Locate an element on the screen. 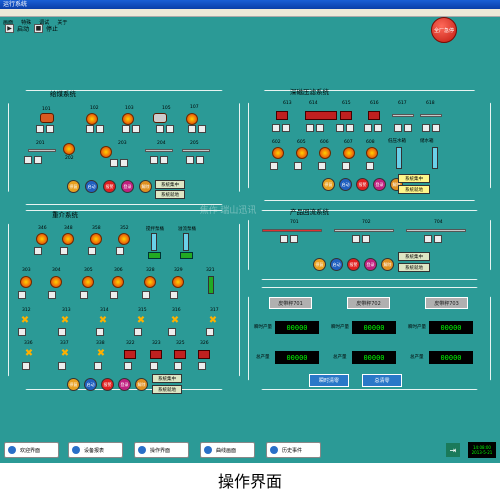 Image resolution: width=500 pixels, height=500 pixels. stop-204-square is located at coordinates (164, 160).